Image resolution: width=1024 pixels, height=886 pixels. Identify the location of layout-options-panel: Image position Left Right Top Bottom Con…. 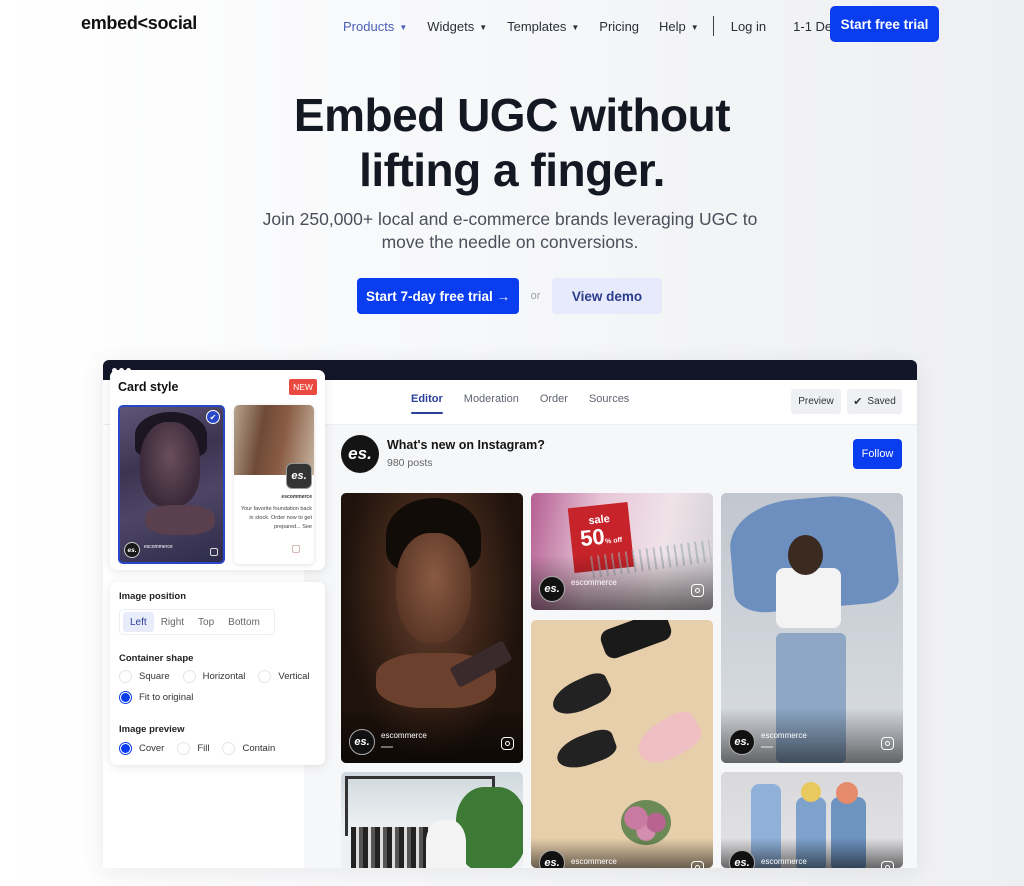
(217, 673).